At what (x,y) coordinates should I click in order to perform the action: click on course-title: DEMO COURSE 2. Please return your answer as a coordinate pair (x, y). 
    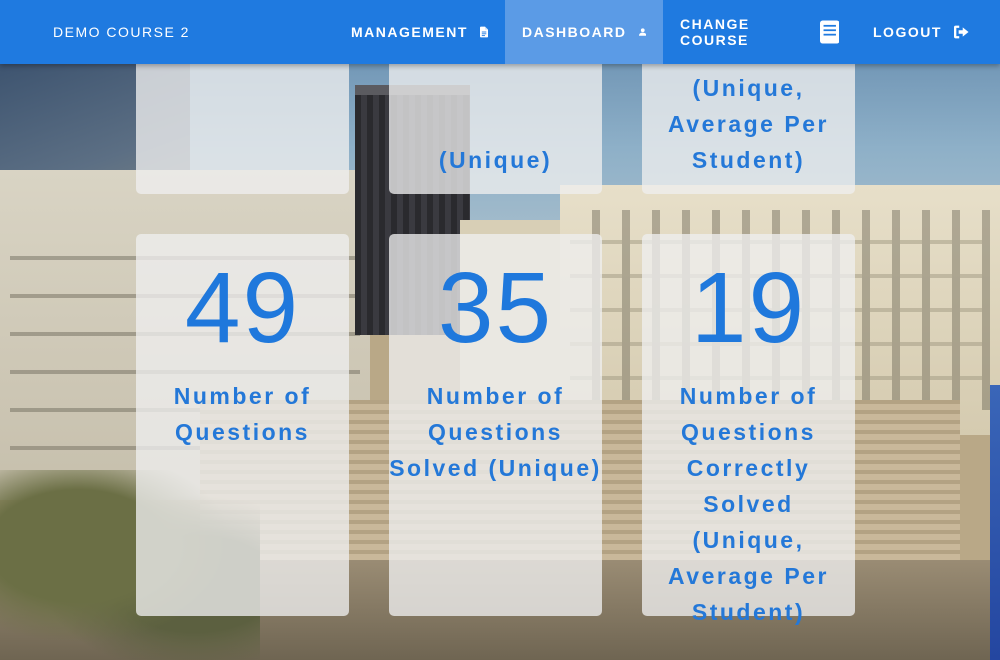
    Looking at the image, I should click on (121, 32).